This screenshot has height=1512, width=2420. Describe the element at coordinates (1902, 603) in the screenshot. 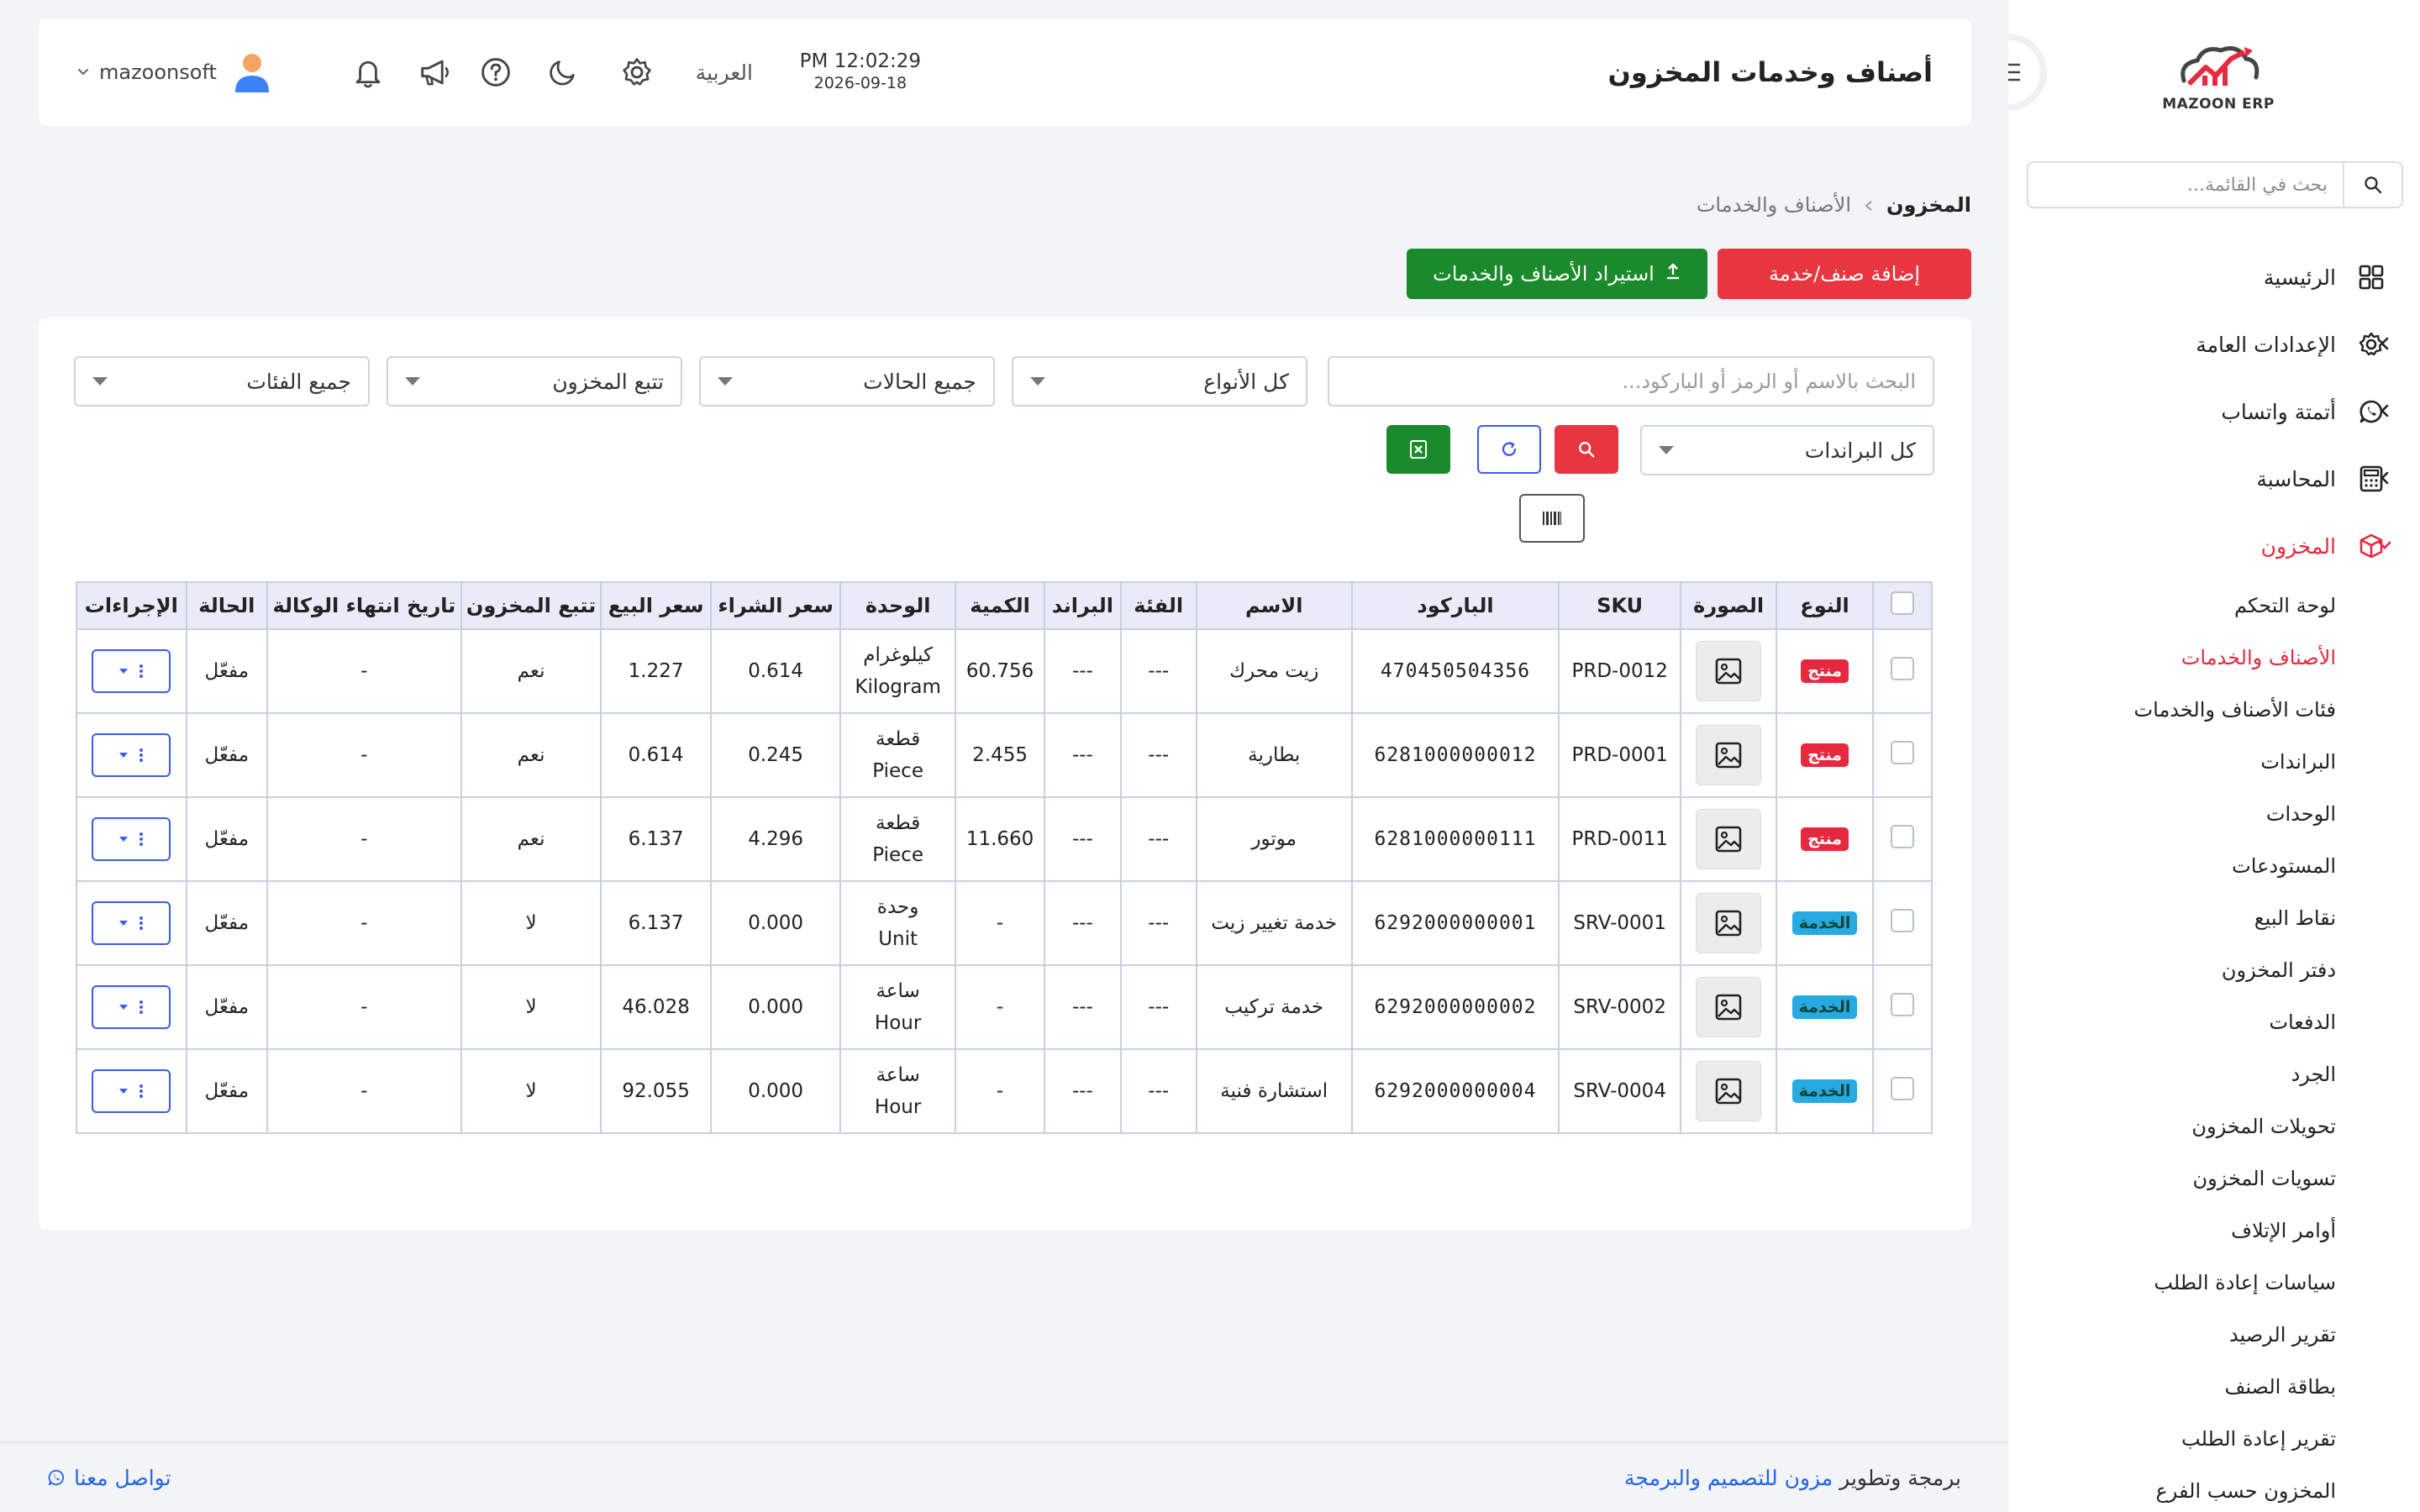

I see `select-all-checkbox` at that location.